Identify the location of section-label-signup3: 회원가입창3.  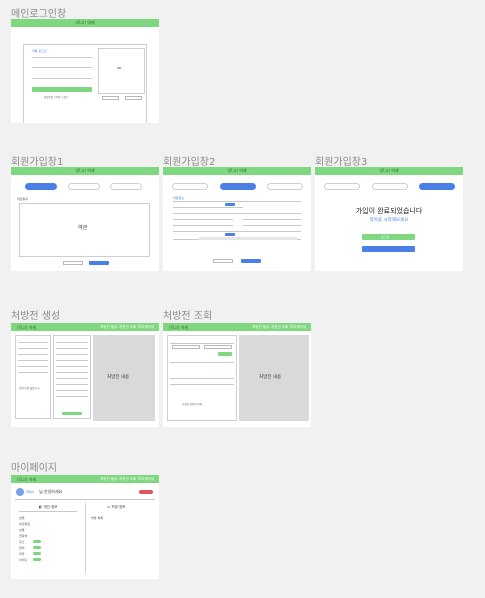
(341, 162).